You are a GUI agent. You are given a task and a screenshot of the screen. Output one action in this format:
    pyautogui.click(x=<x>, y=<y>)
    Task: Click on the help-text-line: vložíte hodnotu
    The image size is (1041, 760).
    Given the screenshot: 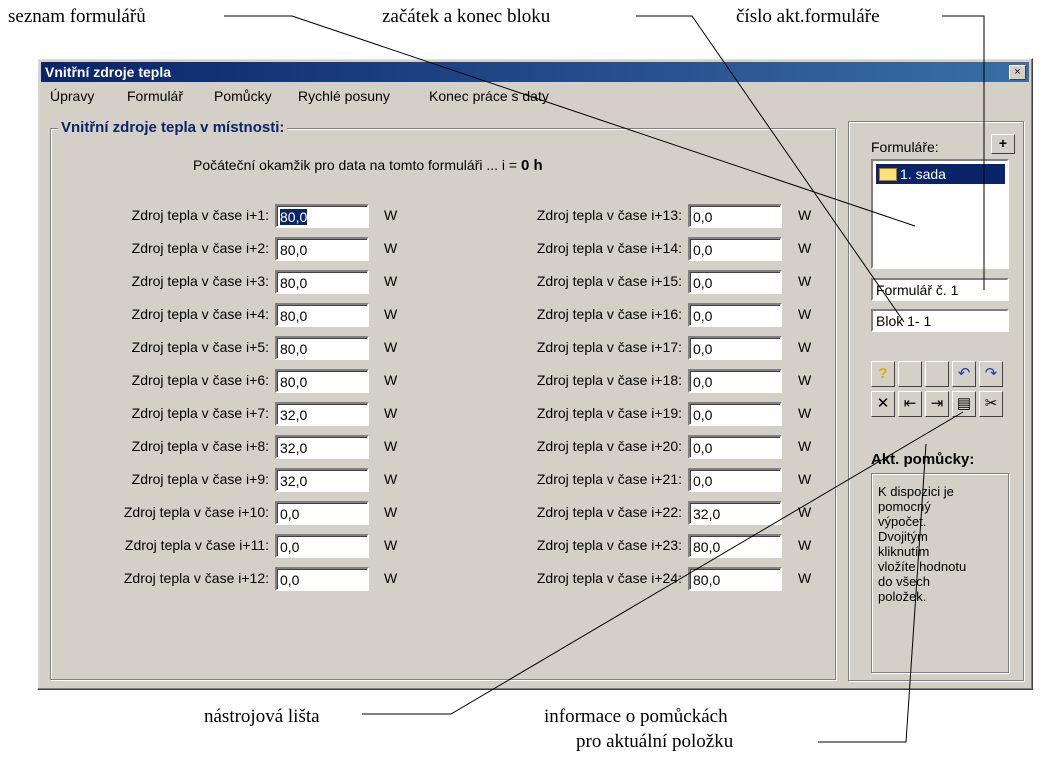 What is the action you would take?
    pyautogui.click(x=922, y=566)
    